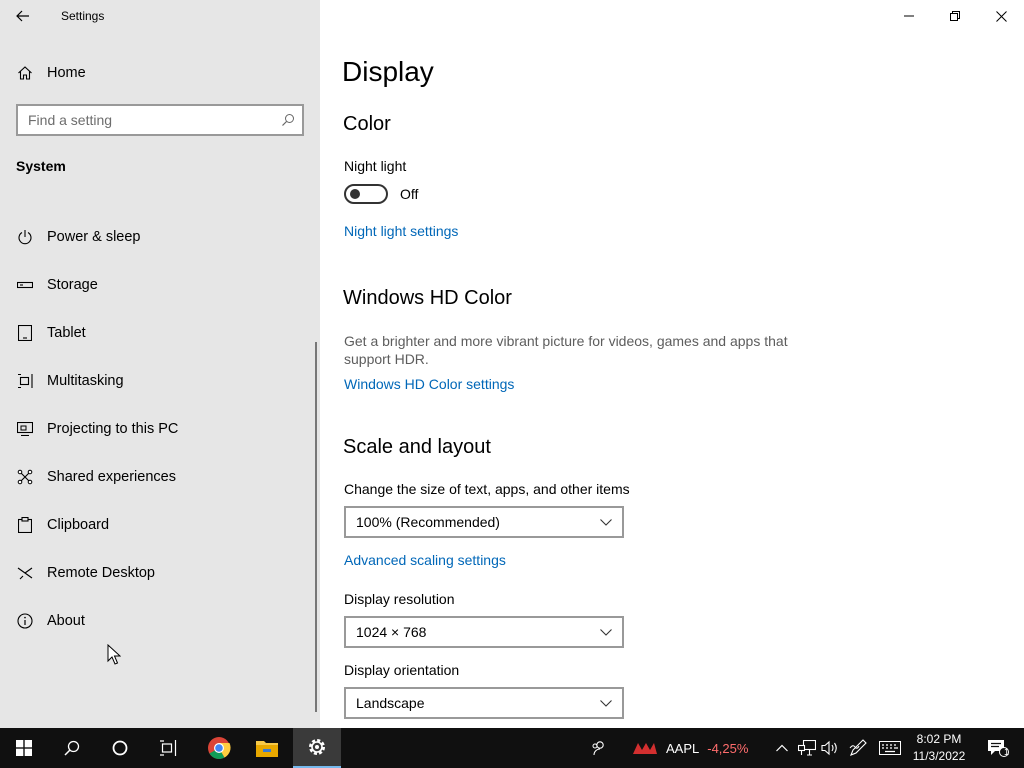 This screenshot has width=1024, height=768. I want to click on sidebar-item-multitasking: Multitasking, so click(158, 381).